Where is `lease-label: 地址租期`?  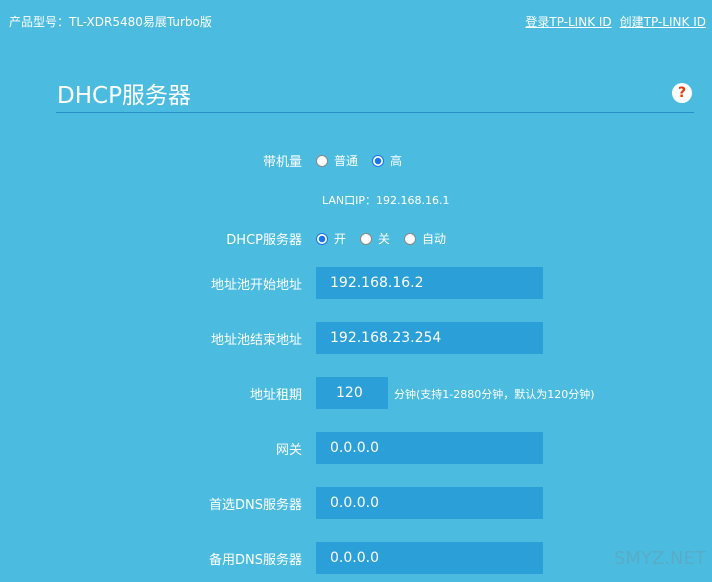 lease-label: 地址租期 is located at coordinates (275, 395).